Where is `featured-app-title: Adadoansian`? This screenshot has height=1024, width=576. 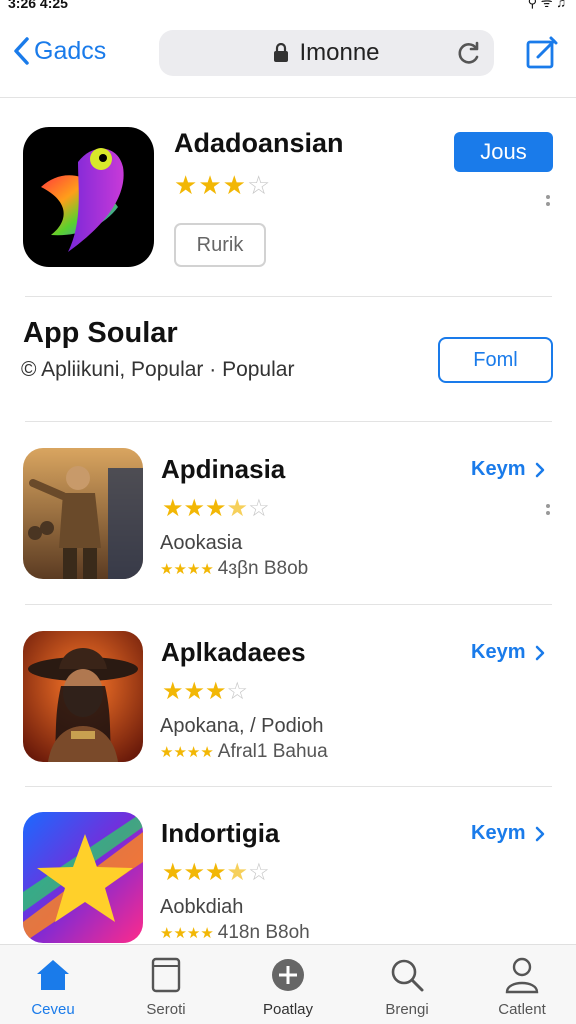
featured-app-title: Adadoansian is located at coordinates (259, 143).